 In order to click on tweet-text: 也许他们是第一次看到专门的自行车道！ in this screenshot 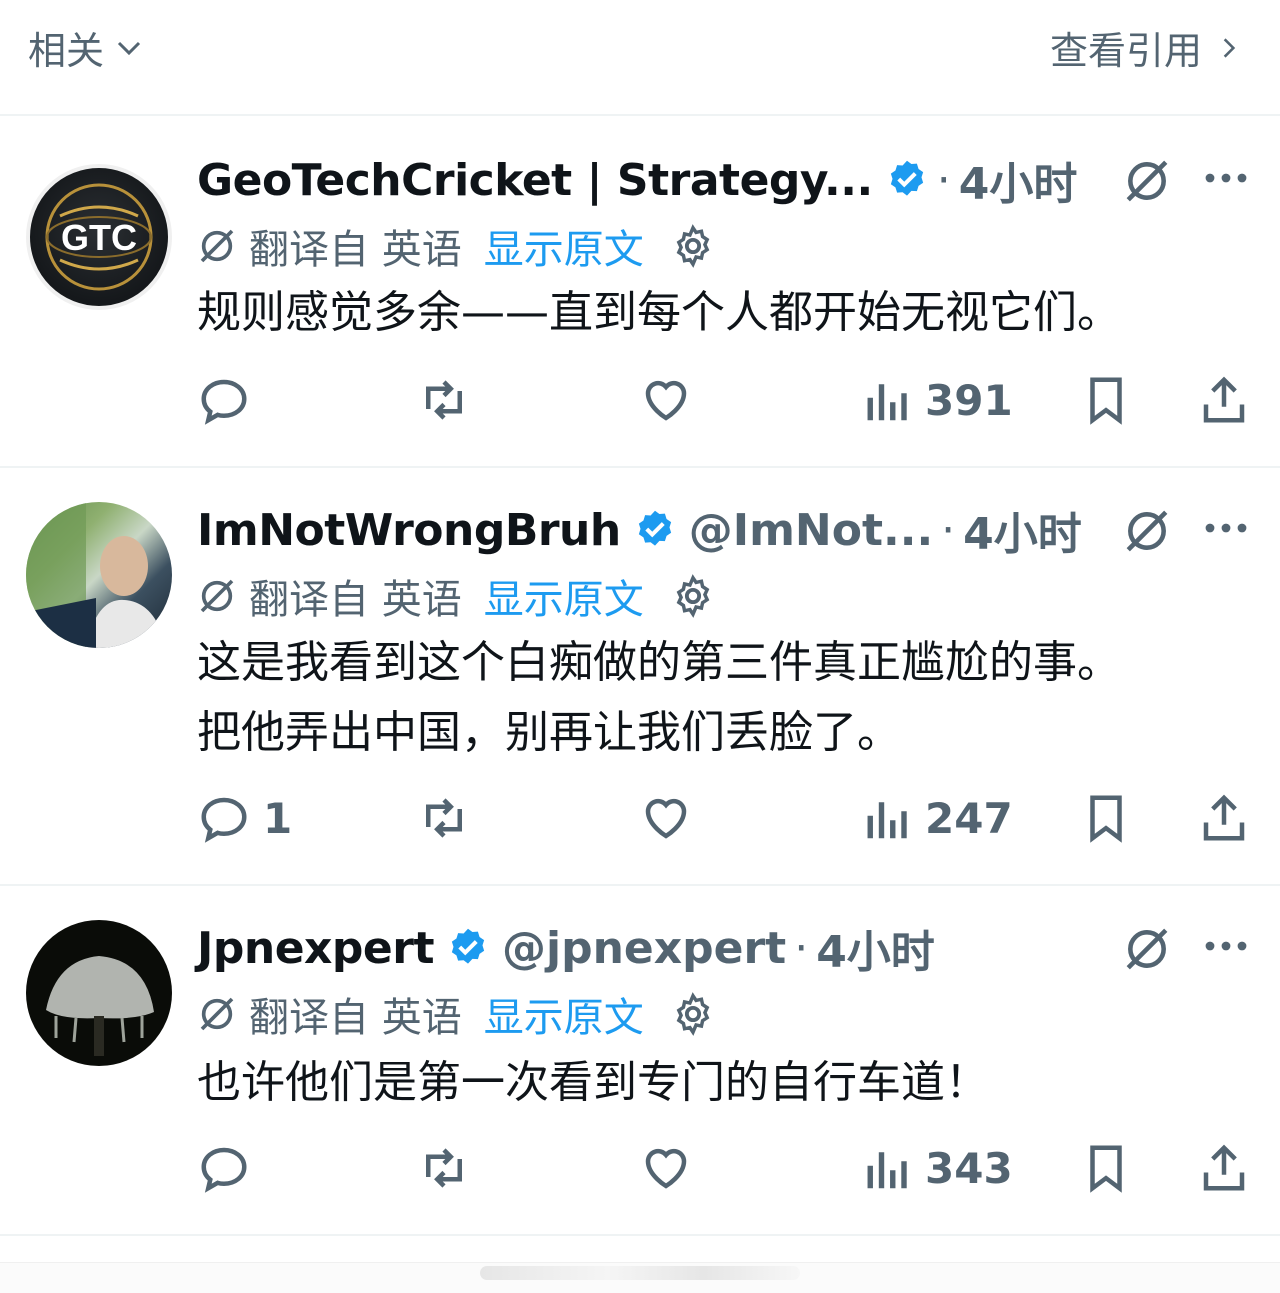, I will do `click(593, 1083)`.